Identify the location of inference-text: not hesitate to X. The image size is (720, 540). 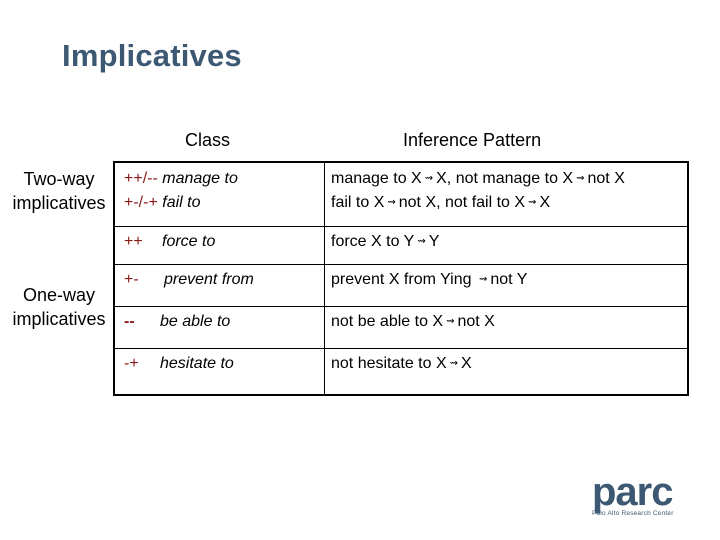
(389, 363).